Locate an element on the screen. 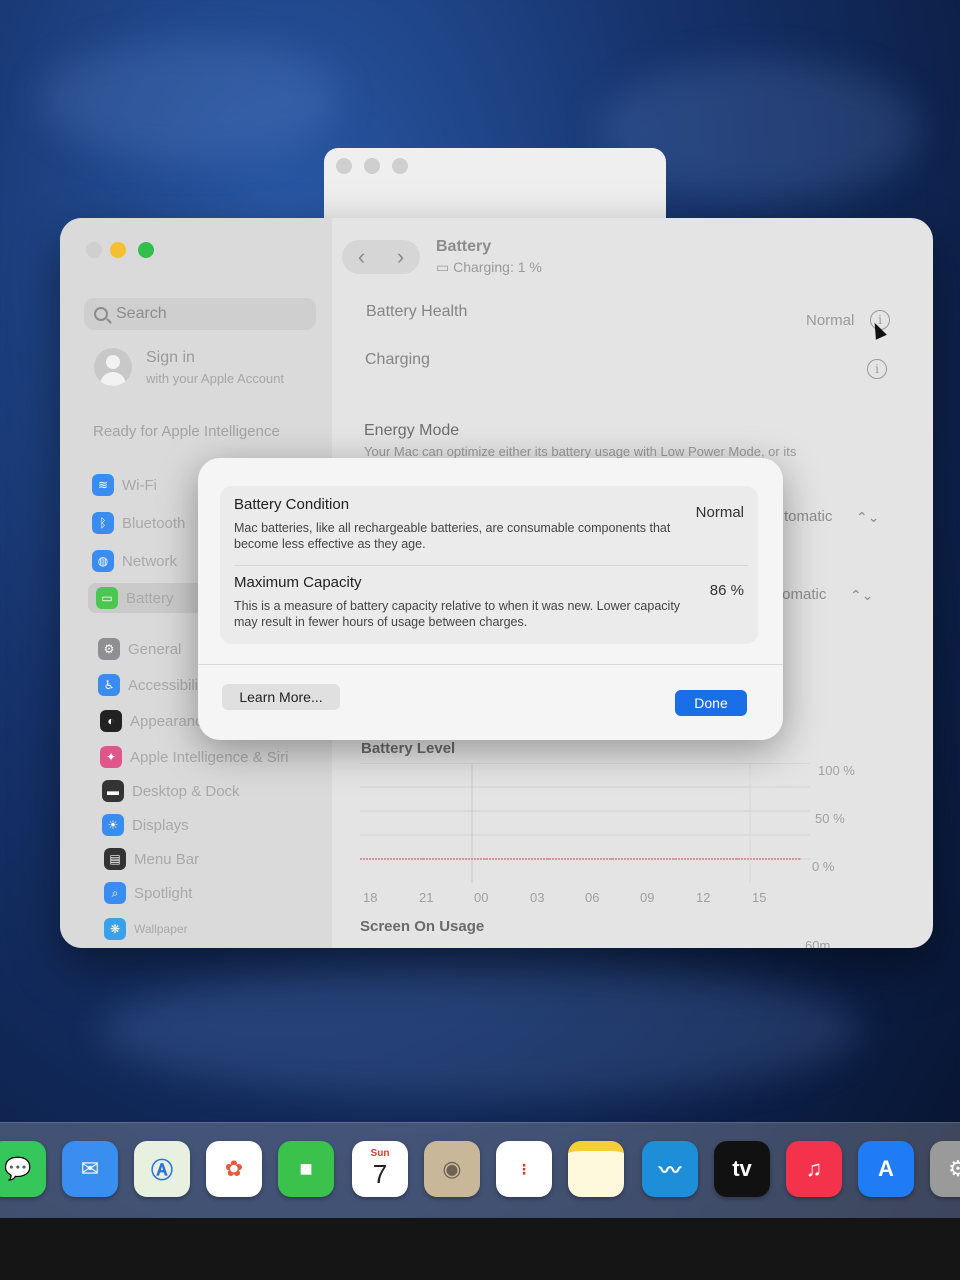 Image resolution: width=960 pixels, height=1280 pixels. minimize-button is located at coordinates (118, 250).